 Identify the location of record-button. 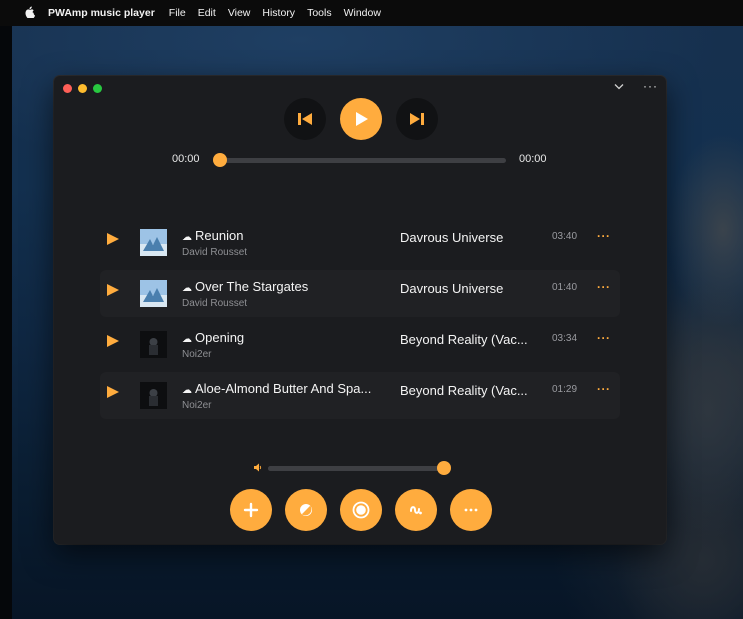
(361, 510).